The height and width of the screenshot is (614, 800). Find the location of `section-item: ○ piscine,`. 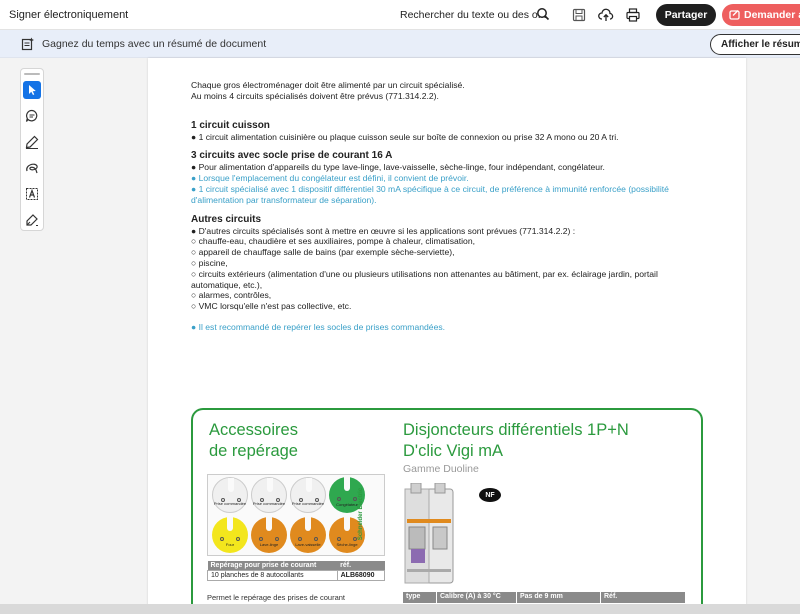

section-item: ○ piscine, is located at coordinates (209, 262).